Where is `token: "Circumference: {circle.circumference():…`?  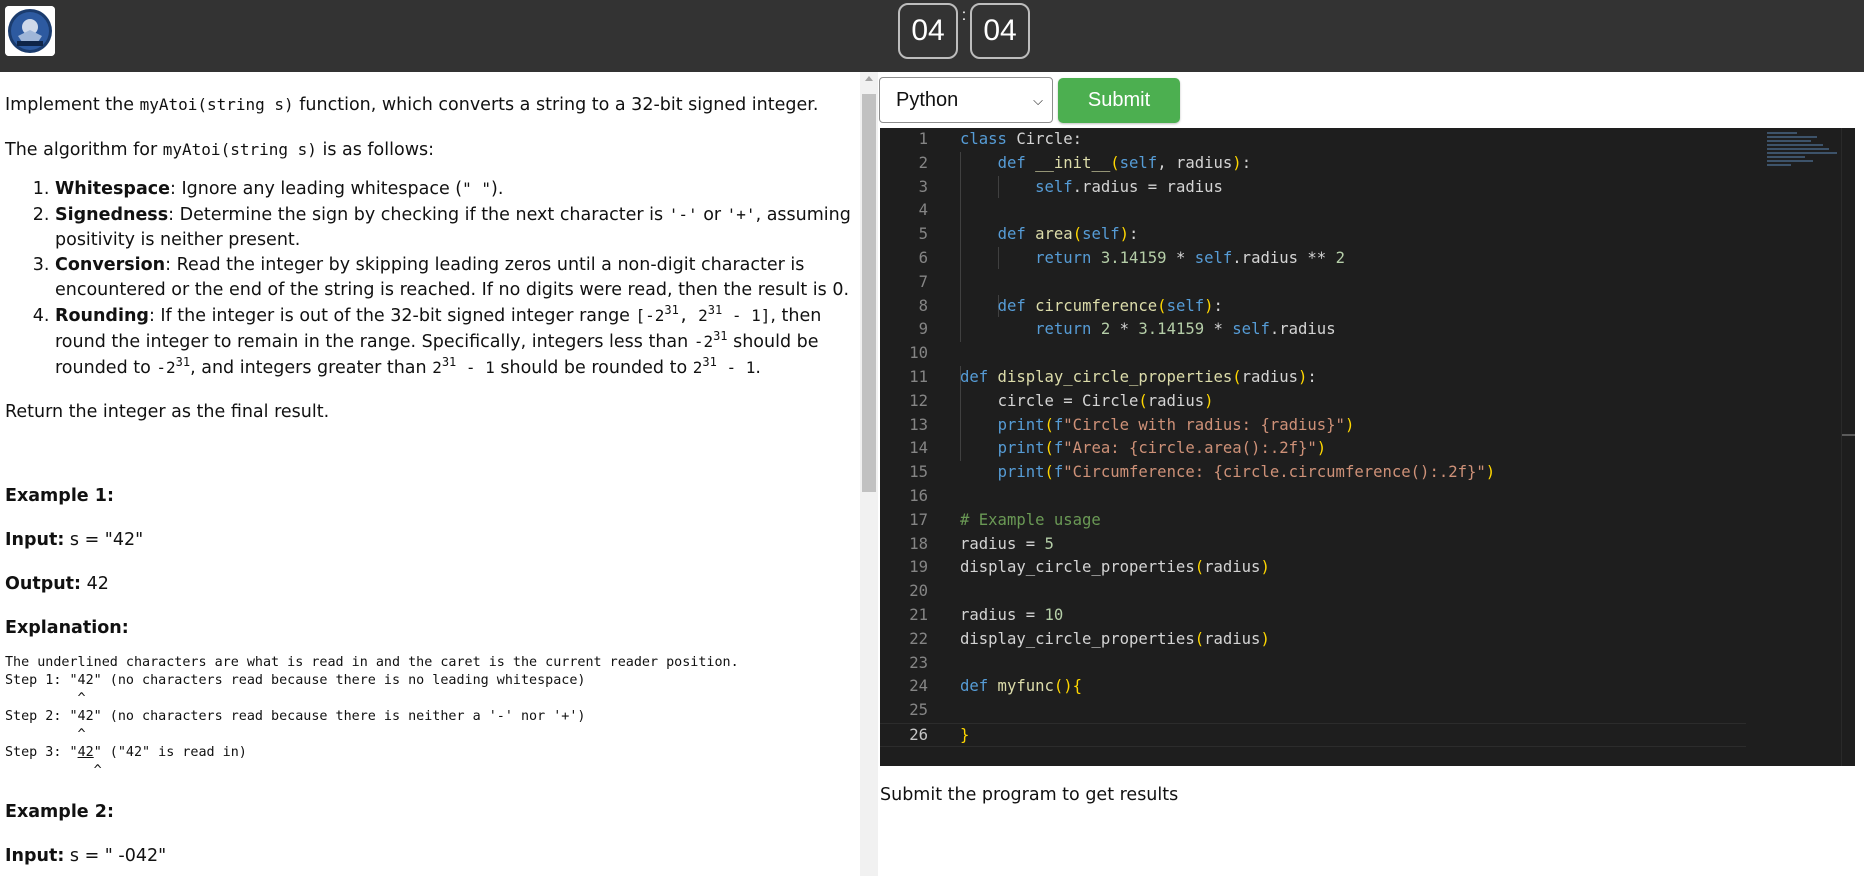
token: "Circumference: {circle.circumference():… is located at coordinates (1274, 472).